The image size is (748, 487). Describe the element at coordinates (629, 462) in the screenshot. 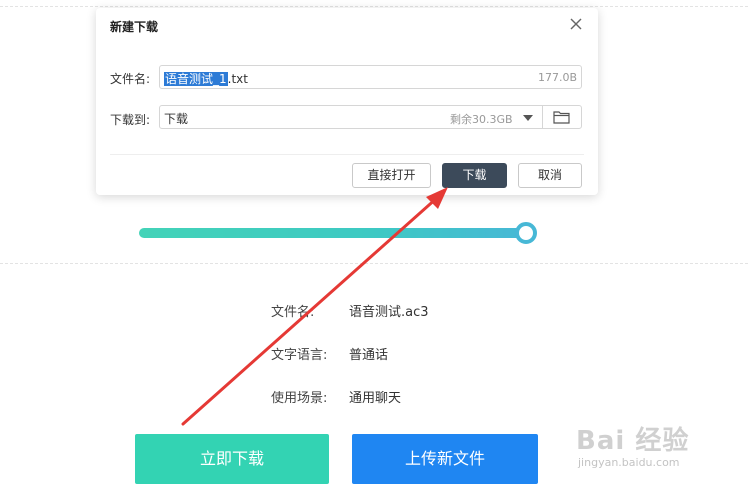

I see `watermark-url: jingyan.baidu.com` at that location.